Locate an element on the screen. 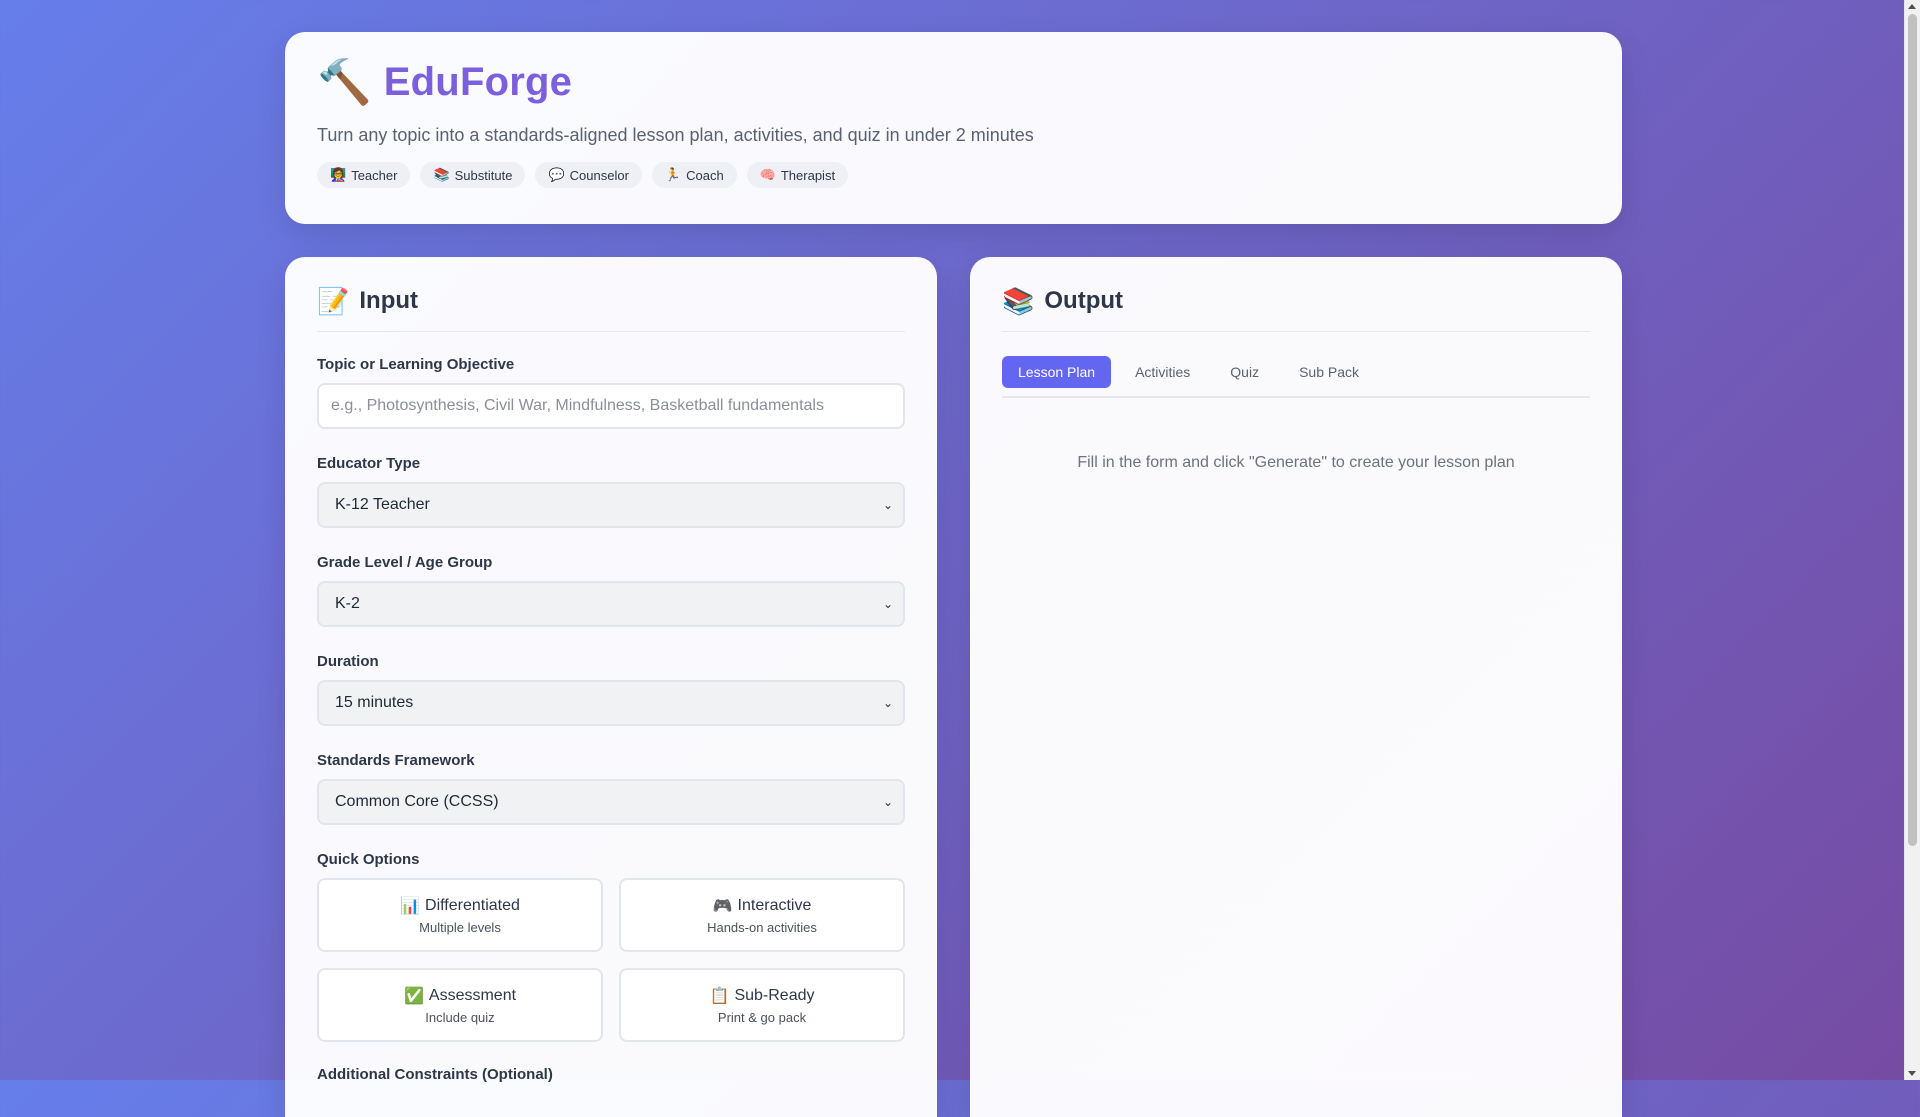  option-title-text: Interactive is located at coordinates (774, 905).